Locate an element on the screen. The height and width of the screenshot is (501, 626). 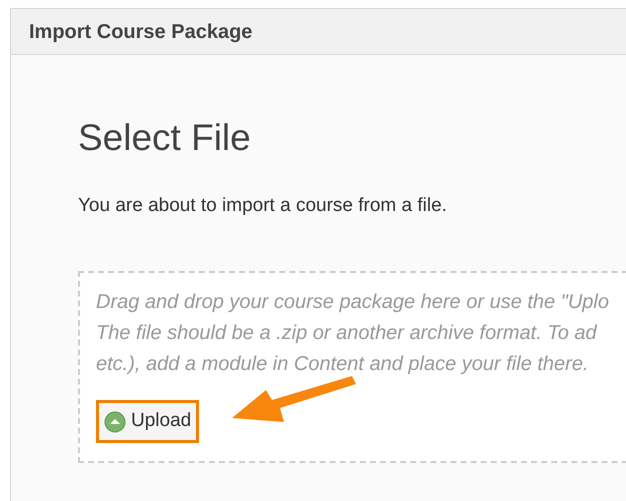
drop-zone-text: etc.), add a module in Content and place your file there. is located at coordinates (342, 364).